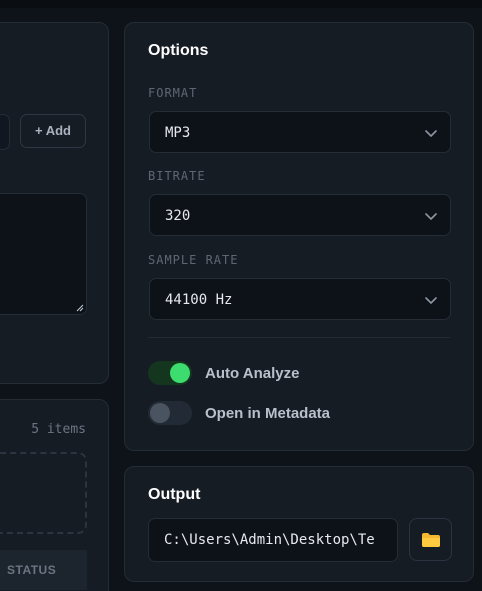  I want to click on drop-zone, so click(43, 493).